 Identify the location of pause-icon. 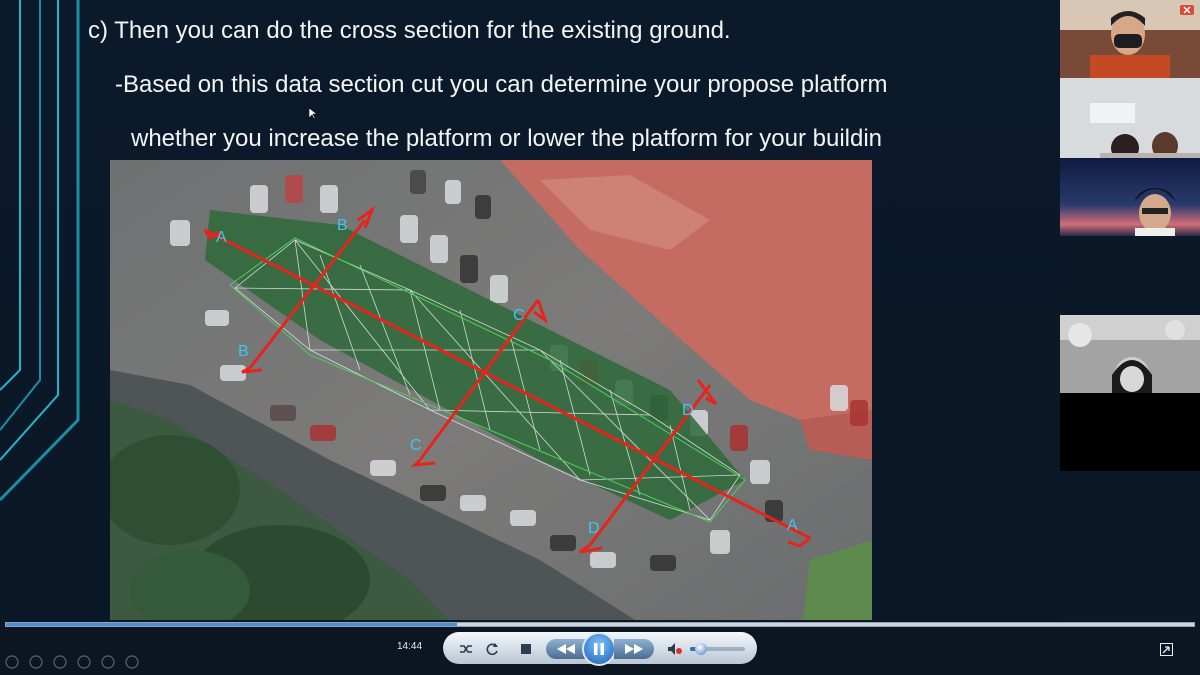
(599, 649).